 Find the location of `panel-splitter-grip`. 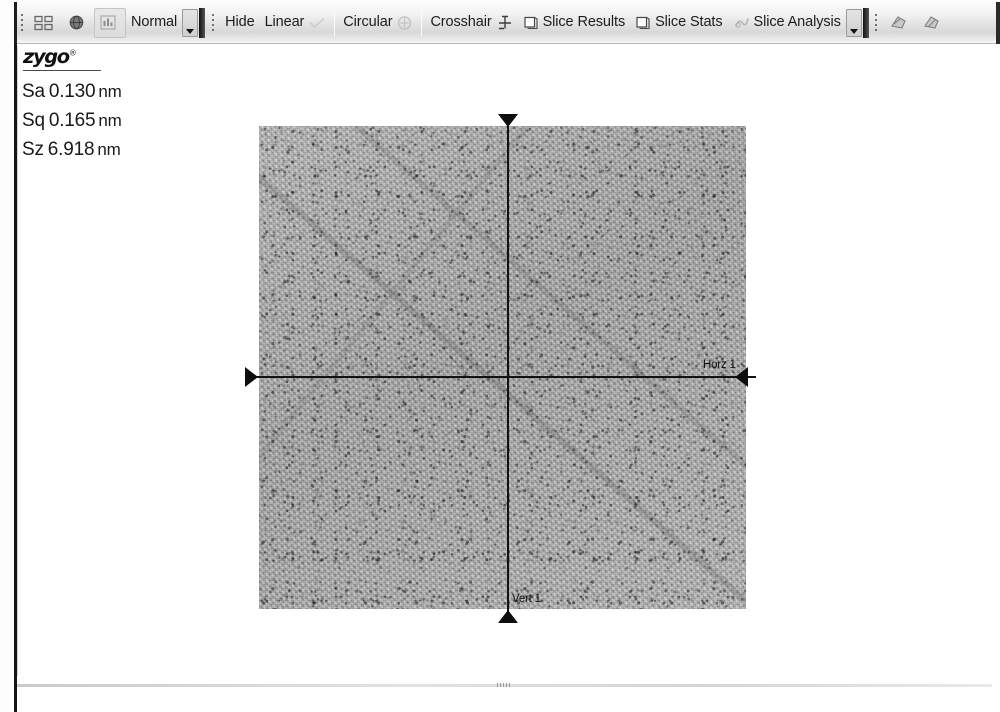

panel-splitter-grip is located at coordinates (503, 684).